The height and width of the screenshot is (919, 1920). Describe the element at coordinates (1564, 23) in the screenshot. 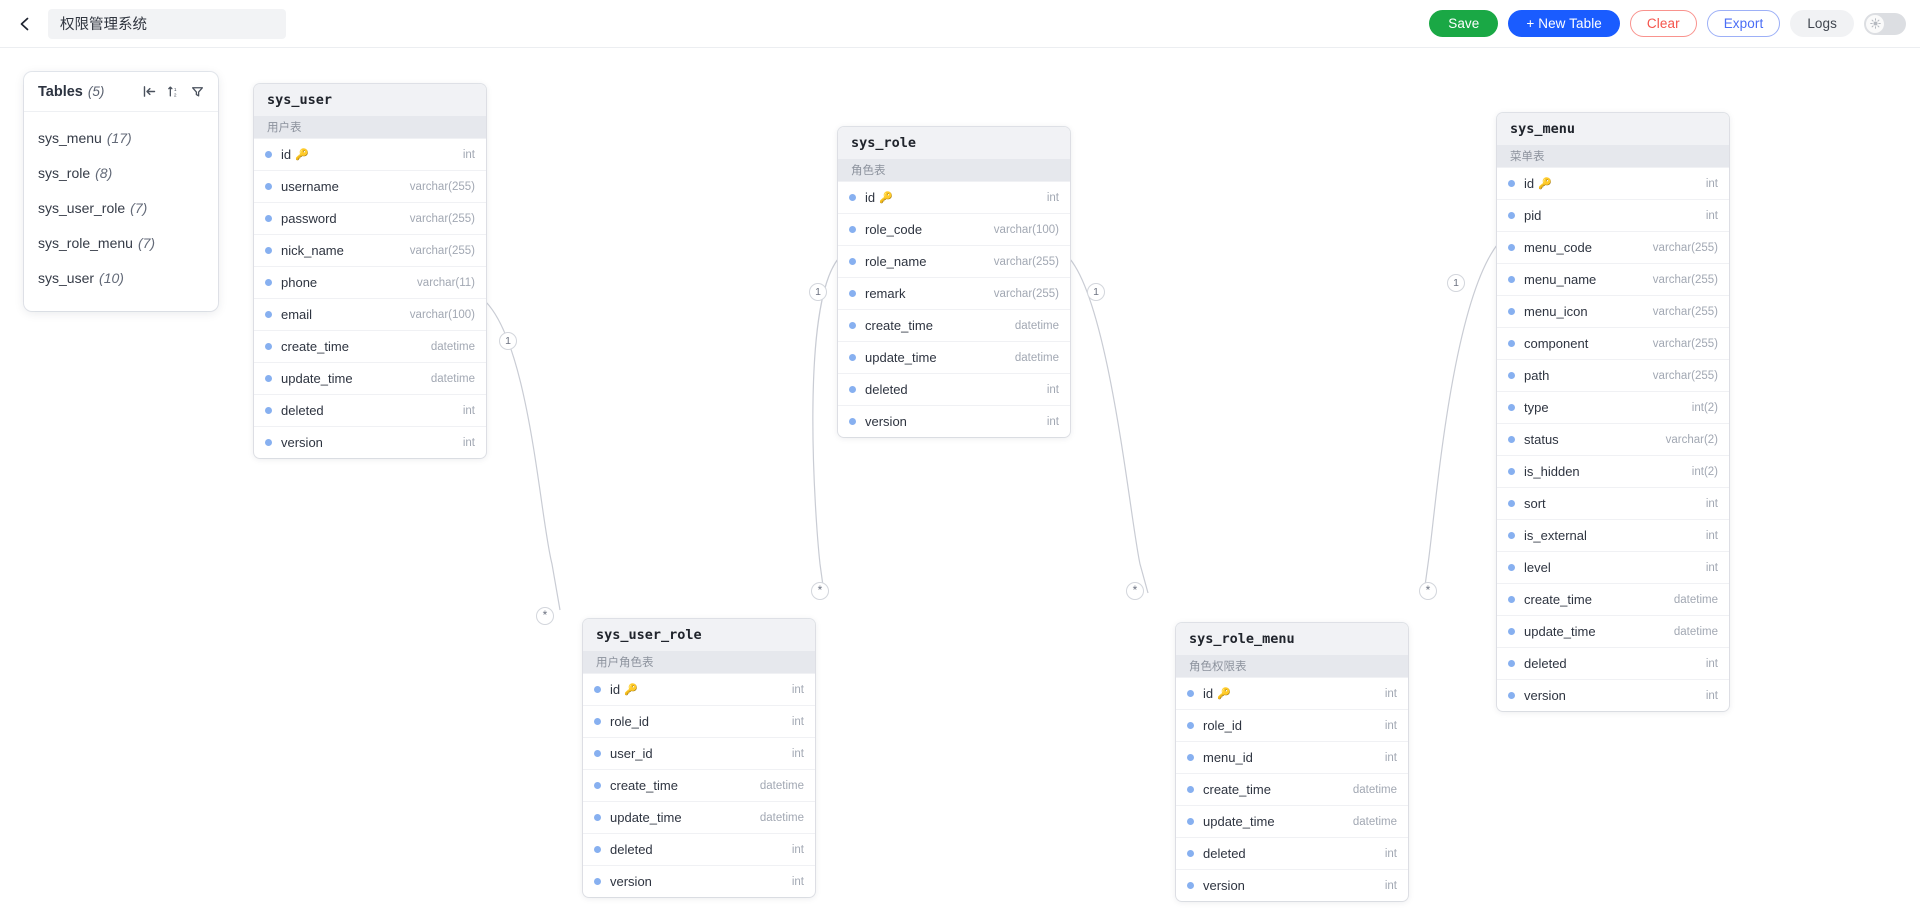

I see `new-table-button: + New Table` at that location.